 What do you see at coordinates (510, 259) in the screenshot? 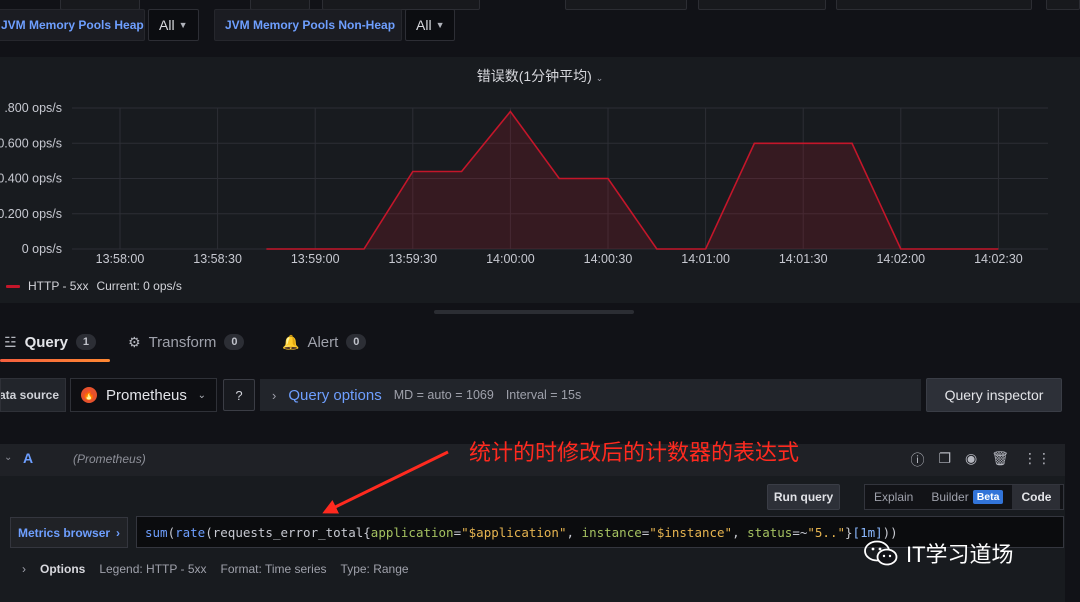
I see `x-tick-label: 14:00:00` at bounding box center [510, 259].